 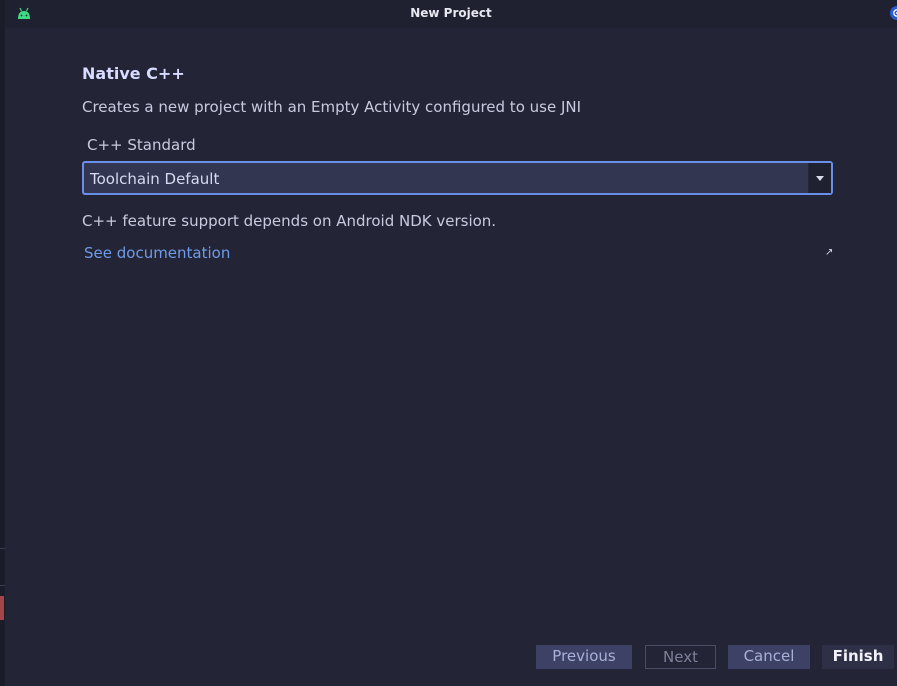 I want to click on window-title: New Project, so click(x=451, y=13).